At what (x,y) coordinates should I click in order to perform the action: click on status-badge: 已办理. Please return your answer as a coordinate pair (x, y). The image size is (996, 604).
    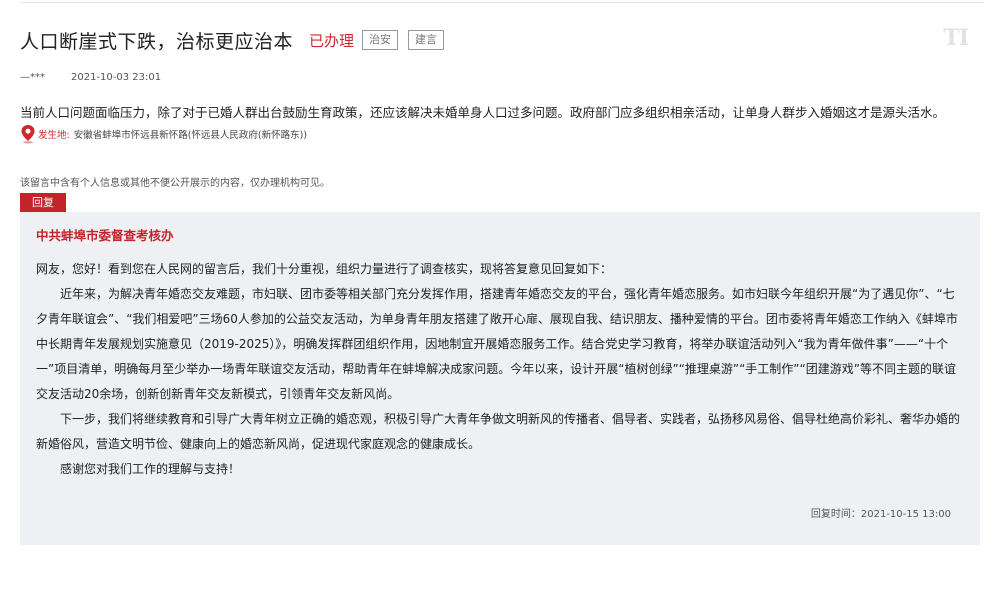
    Looking at the image, I should click on (332, 40).